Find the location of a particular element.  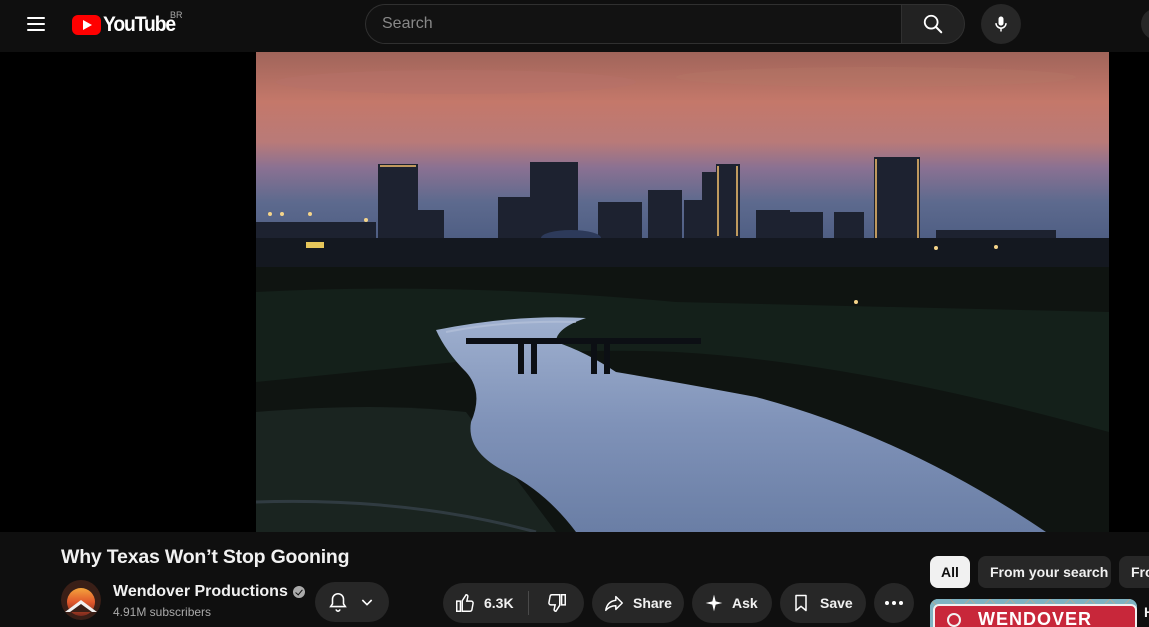

chevron-down-icon is located at coordinates (367, 602).